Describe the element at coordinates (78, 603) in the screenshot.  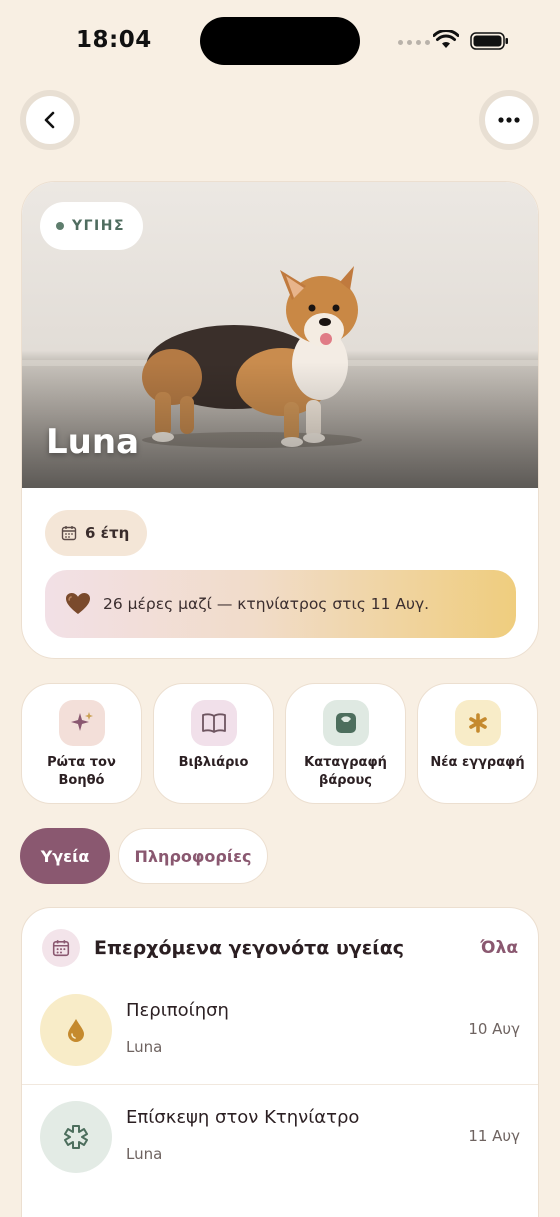
I see `heart-icon` at that location.